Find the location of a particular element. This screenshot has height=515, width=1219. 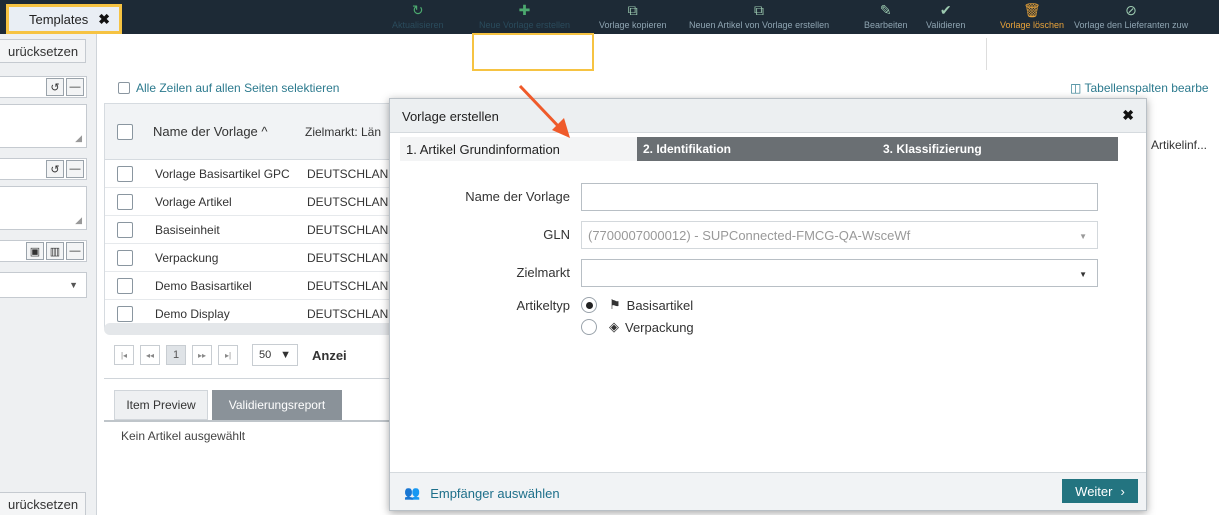

tab-templates-label: Templates is located at coordinates (59, 19).